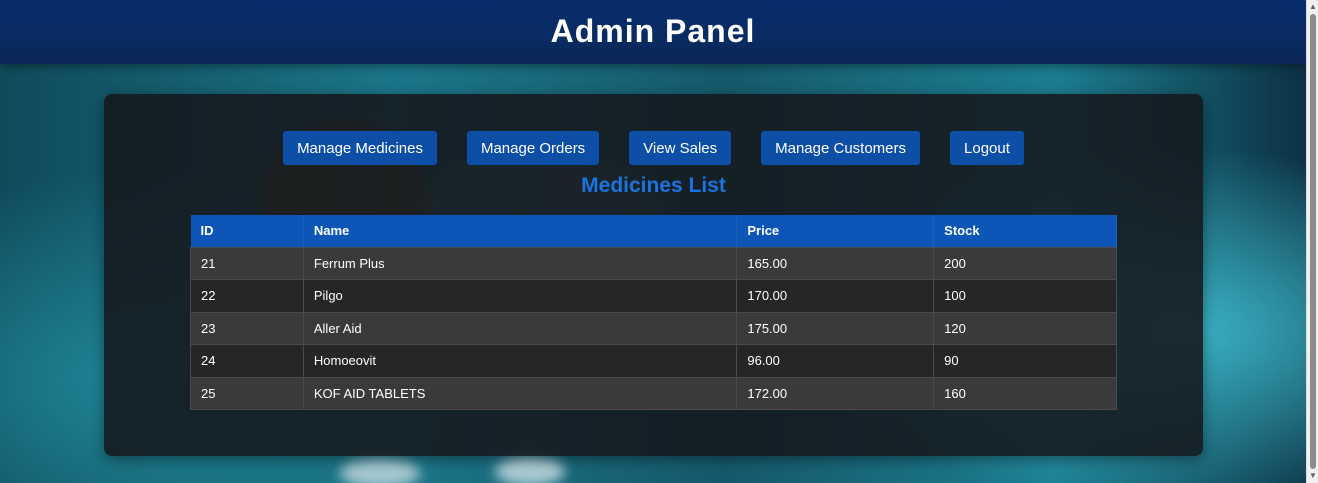 This screenshot has height=483, width=1318. What do you see at coordinates (1025, 231) in the screenshot?
I see `column-header-stock: Stock` at bounding box center [1025, 231].